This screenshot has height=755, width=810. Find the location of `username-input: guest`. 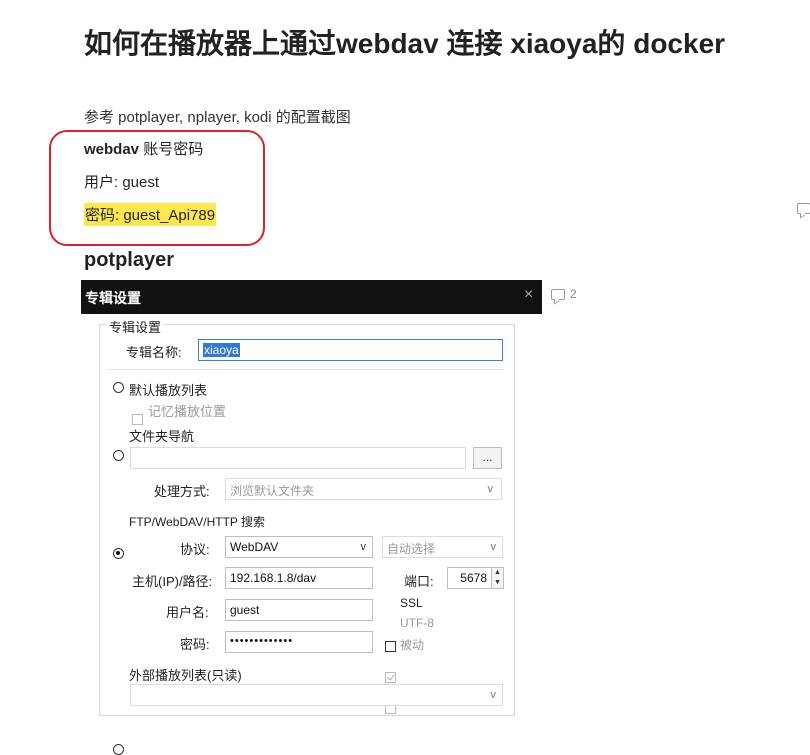

username-input: guest is located at coordinates (299, 610).